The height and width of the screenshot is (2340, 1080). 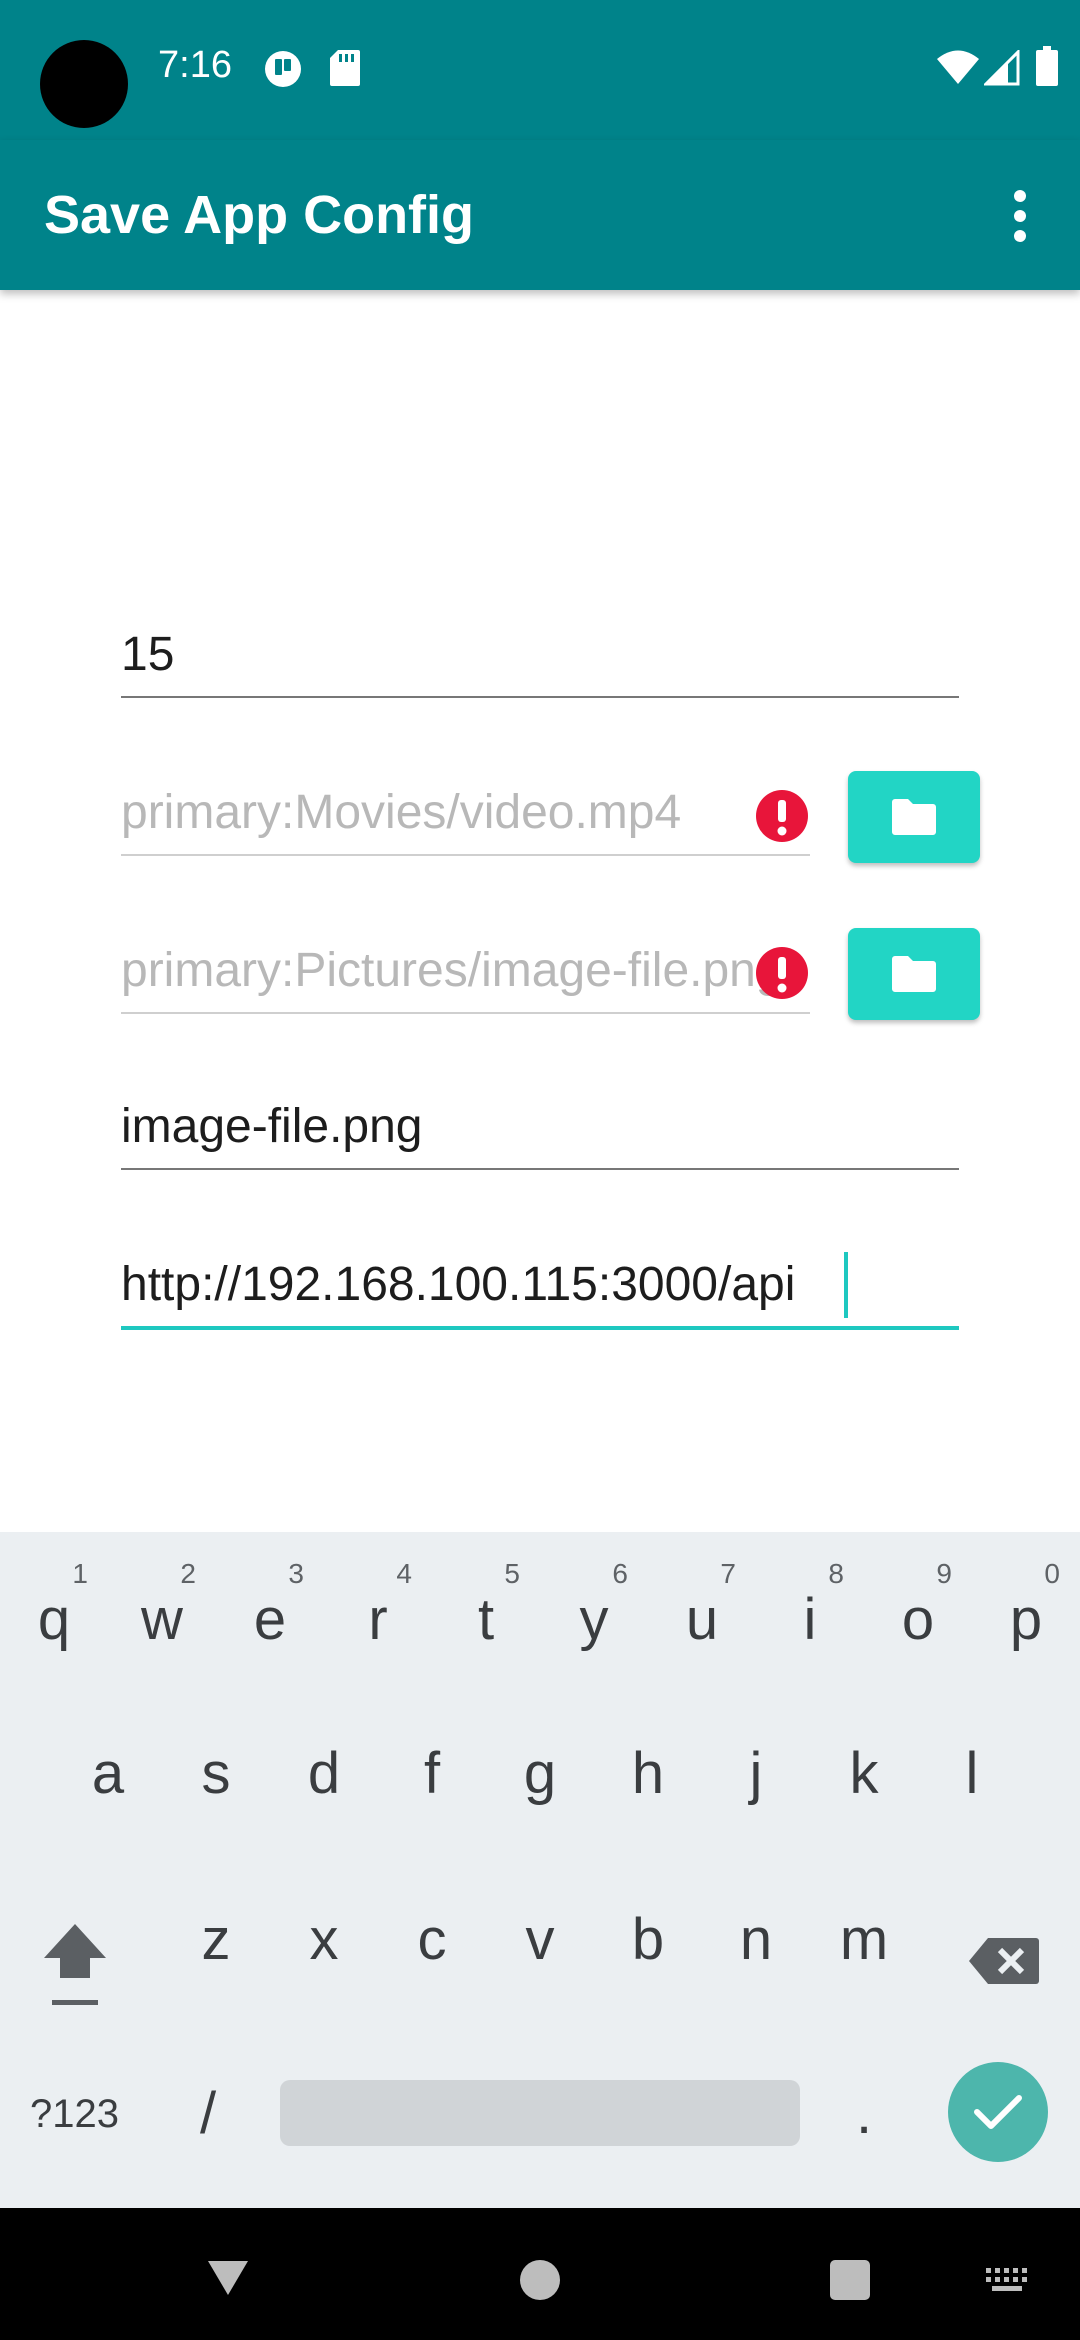 What do you see at coordinates (1052, 1573) in the screenshot?
I see `key-hint: 0` at bounding box center [1052, 1573].